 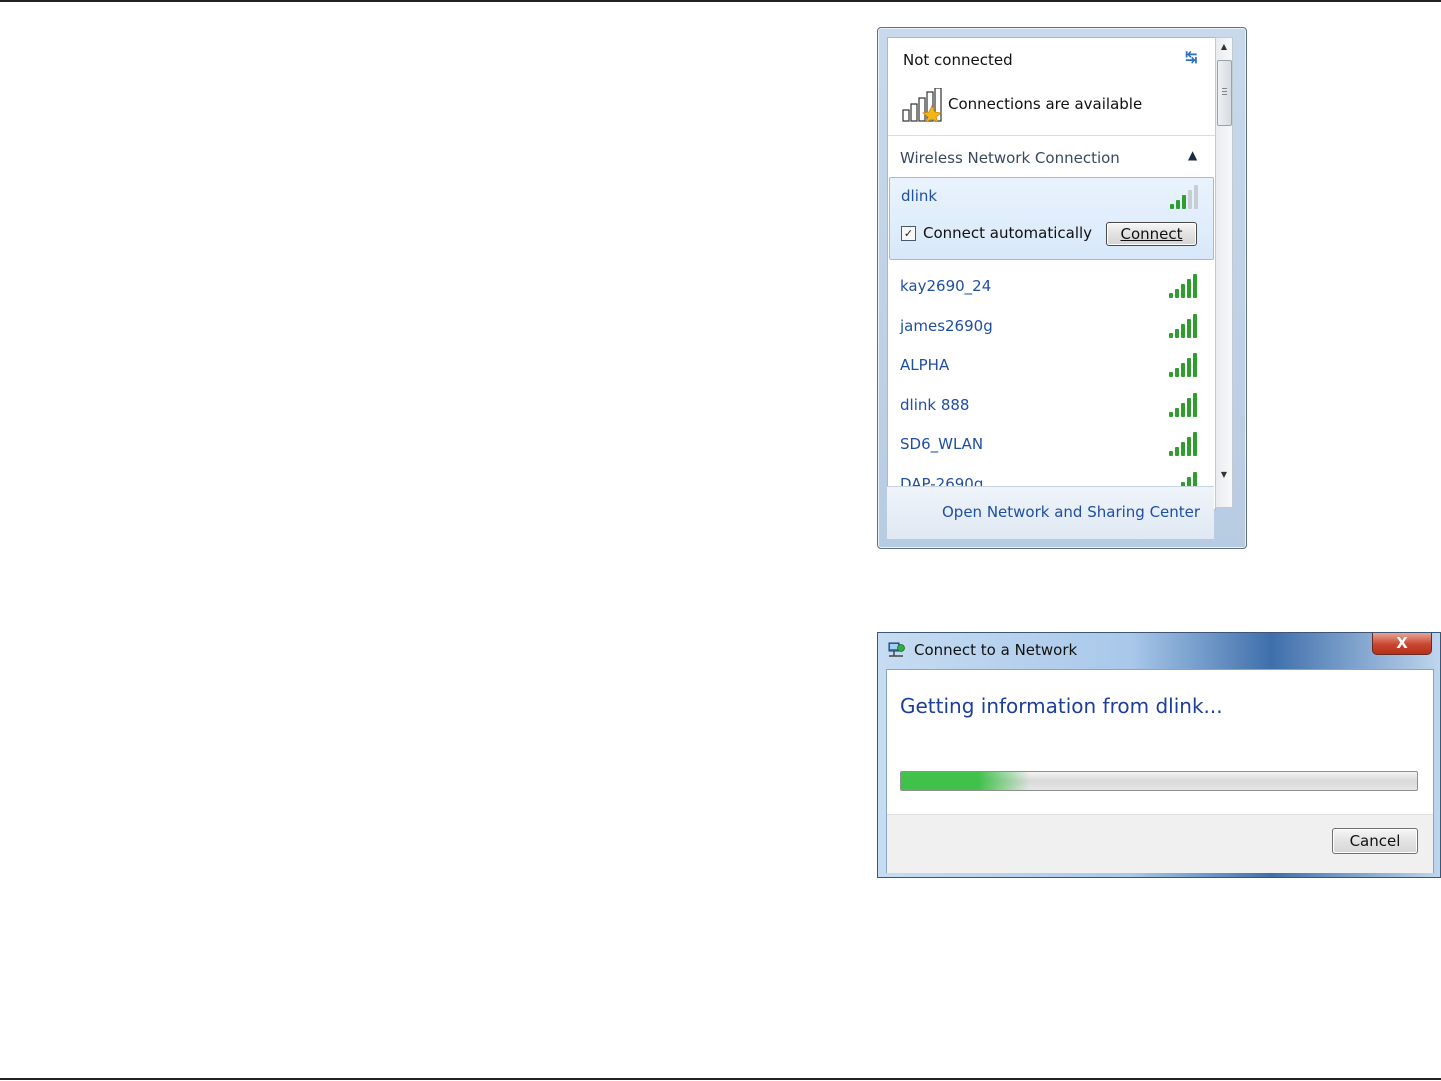 What do you see at coordinates (965, 781) in the screenshot?
I see `progress-fill` at bounding box center [965, 781].